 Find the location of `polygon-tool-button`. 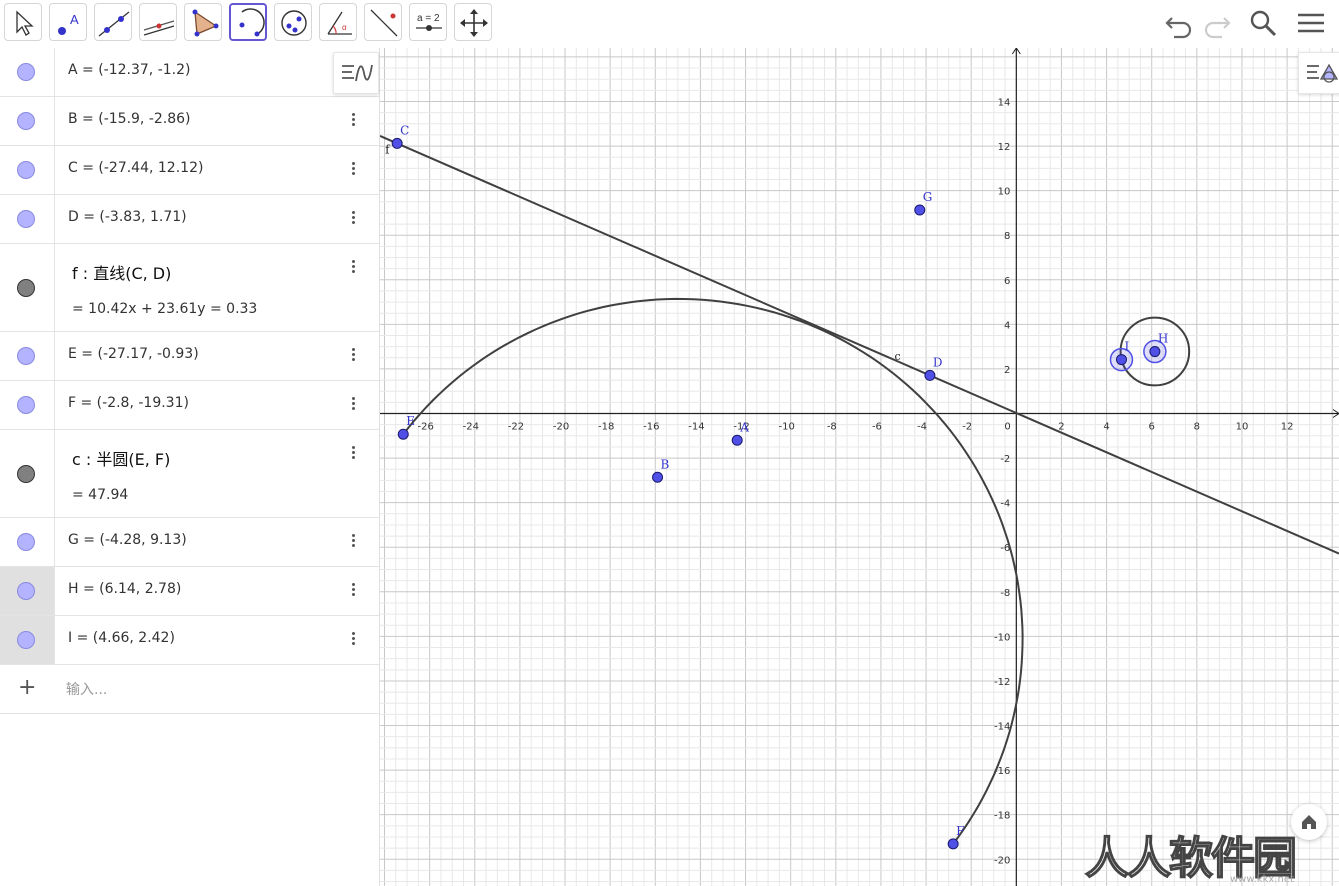

polygon-tool-button is located at coordinates (203, 22).